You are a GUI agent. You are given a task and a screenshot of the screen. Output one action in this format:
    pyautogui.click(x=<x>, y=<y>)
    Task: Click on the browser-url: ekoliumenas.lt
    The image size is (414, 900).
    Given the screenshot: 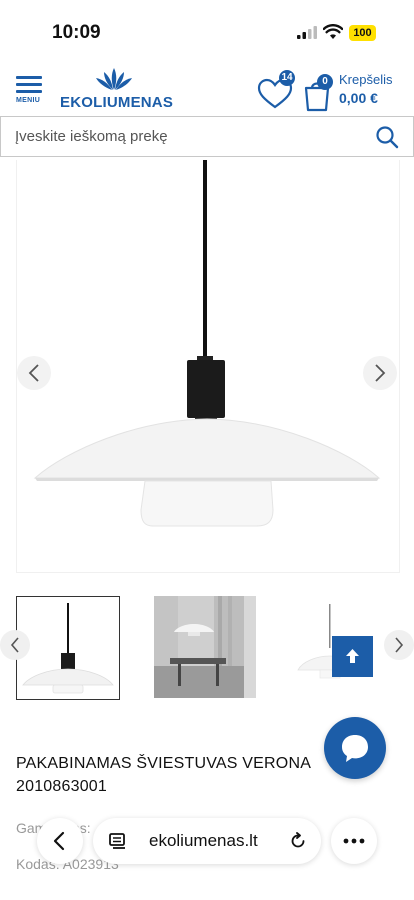 What is the action you would take?
    pyautogui.click(x=203, y=840)
    